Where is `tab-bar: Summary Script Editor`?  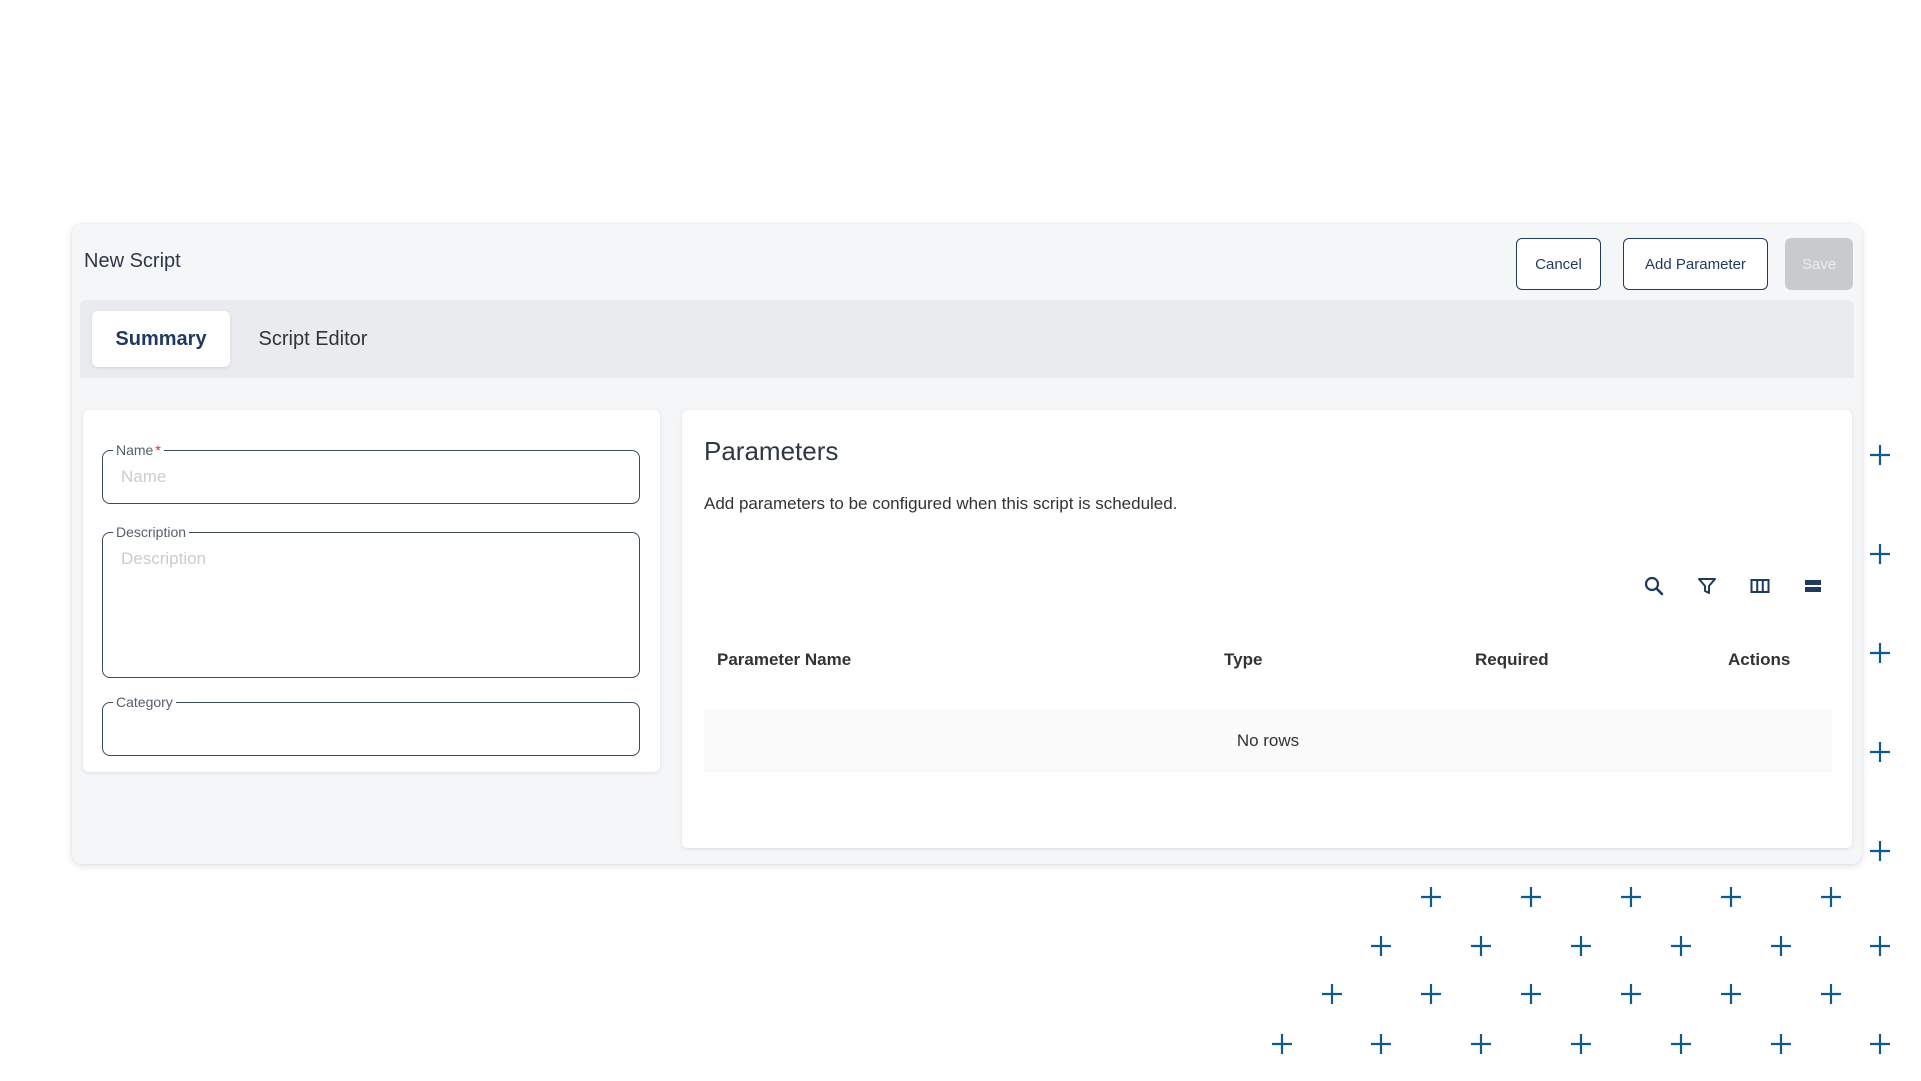 tab-bar: Summary Script Editor is located at coordinates (967, 339).